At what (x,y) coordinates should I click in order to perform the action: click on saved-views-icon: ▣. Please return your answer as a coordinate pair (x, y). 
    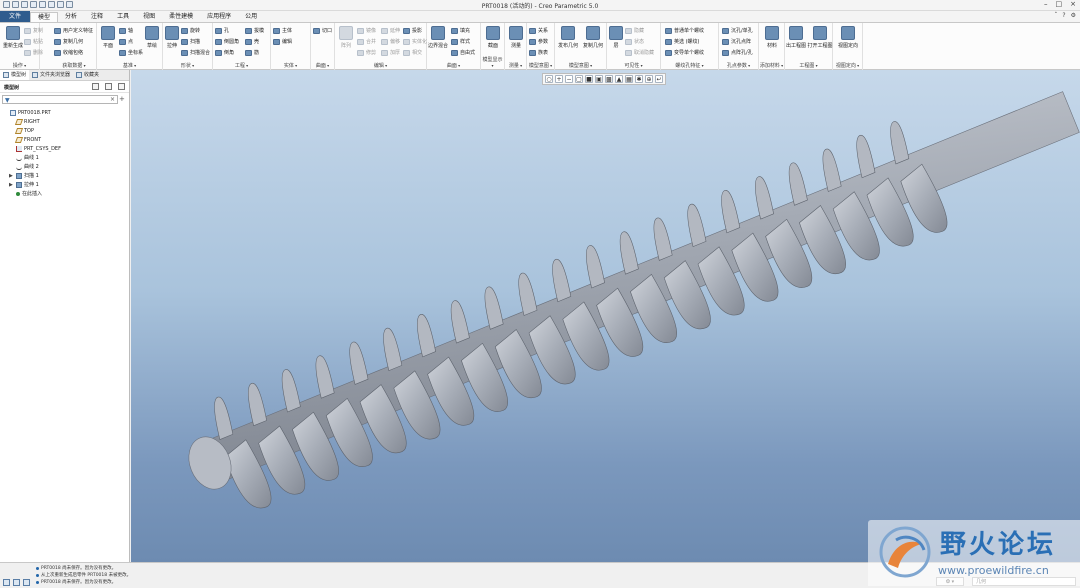
    Looking at the image, I should click on (599, 79).